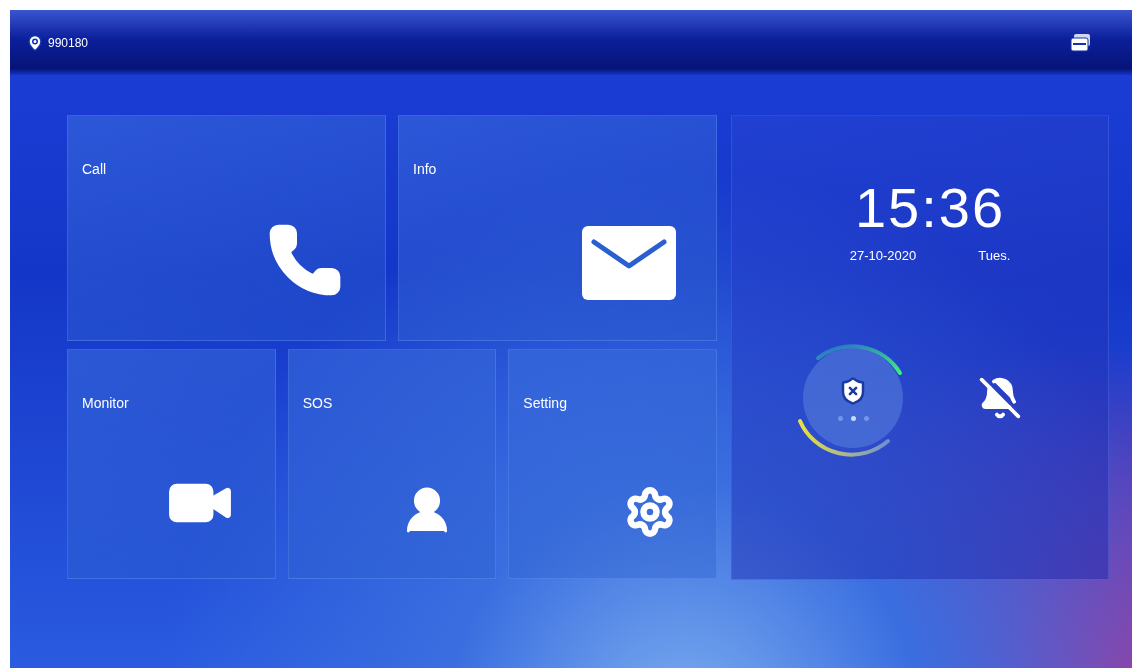  I want to click on date-text: 27-10-2020, so click(883, 255).